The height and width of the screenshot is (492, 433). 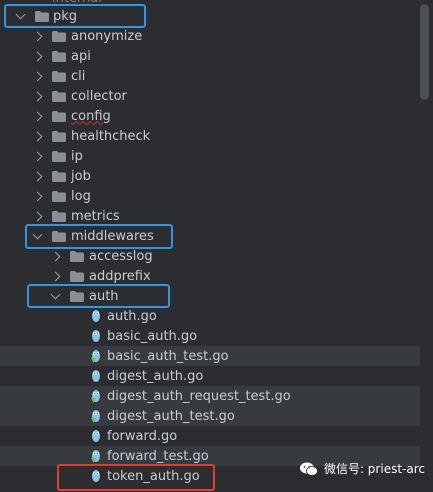 What do you see at coordinates (199, 396) in the screenshot?
I see `file-label: digest_auth_request_test.go` at bounding box center [199, 396].